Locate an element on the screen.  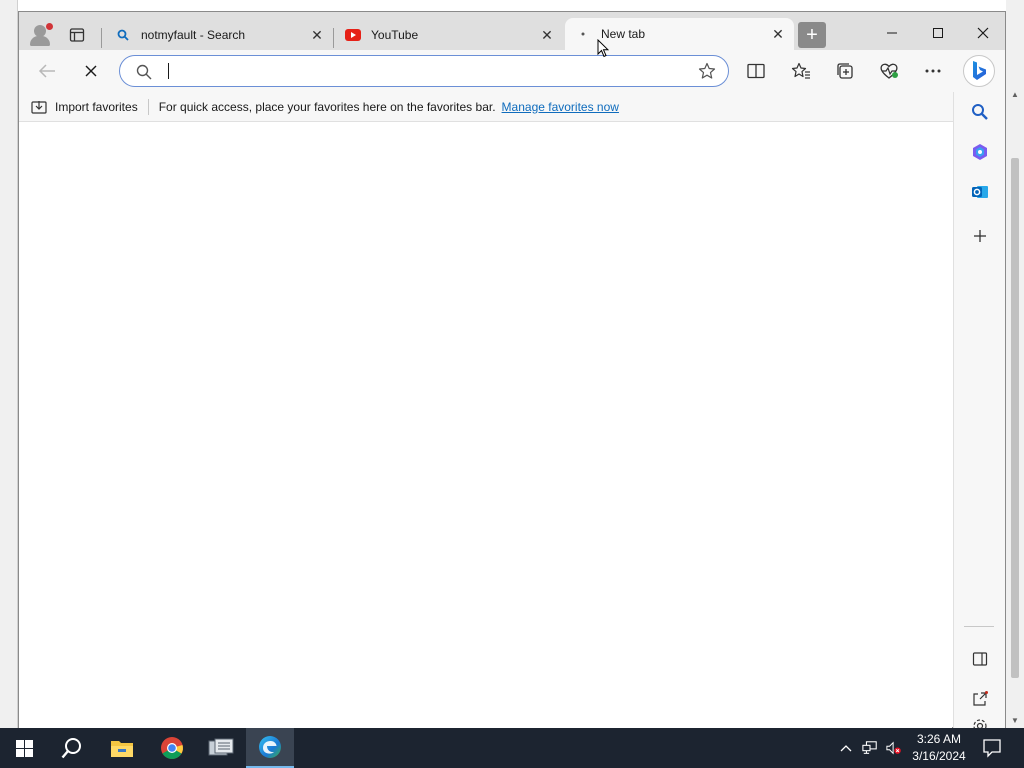
background-scrollbar: ▲ ▼ is located at coordinates (1015, 408).